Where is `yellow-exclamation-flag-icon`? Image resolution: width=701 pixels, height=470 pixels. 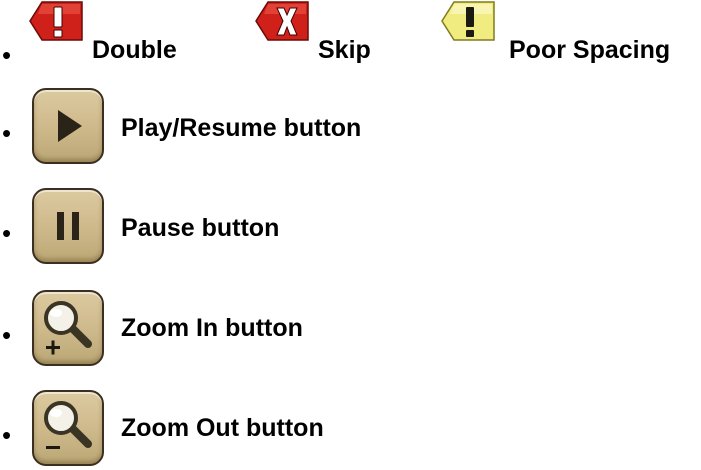
yellow-exclamation-flag-icon is located at coordinates (468, 21).